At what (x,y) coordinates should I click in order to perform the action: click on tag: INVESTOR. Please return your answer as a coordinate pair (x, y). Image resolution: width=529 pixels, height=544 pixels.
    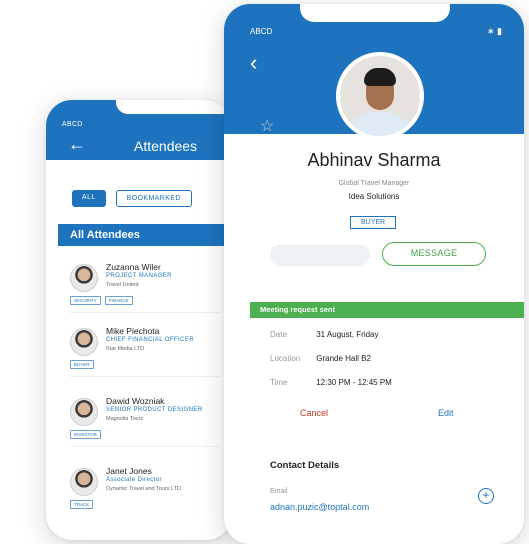
    Looking at the image, I should click on (85, 434).